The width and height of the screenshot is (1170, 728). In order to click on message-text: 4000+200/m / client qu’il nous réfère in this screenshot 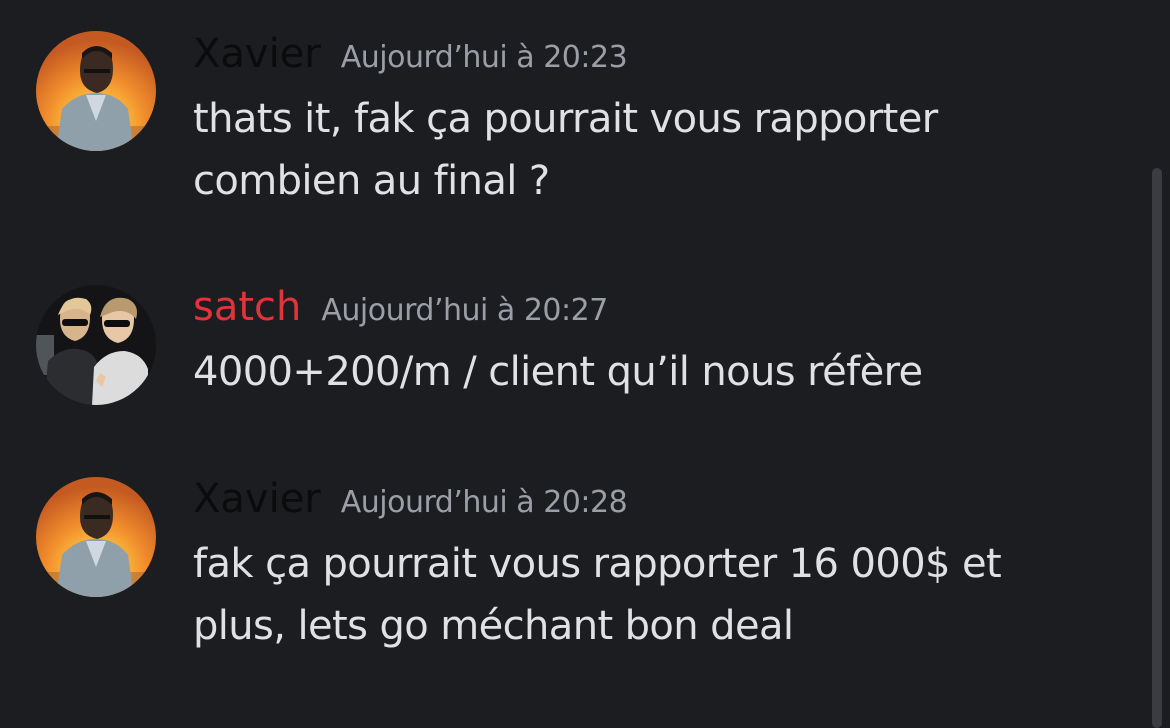, I will do `click(558, 372)`.